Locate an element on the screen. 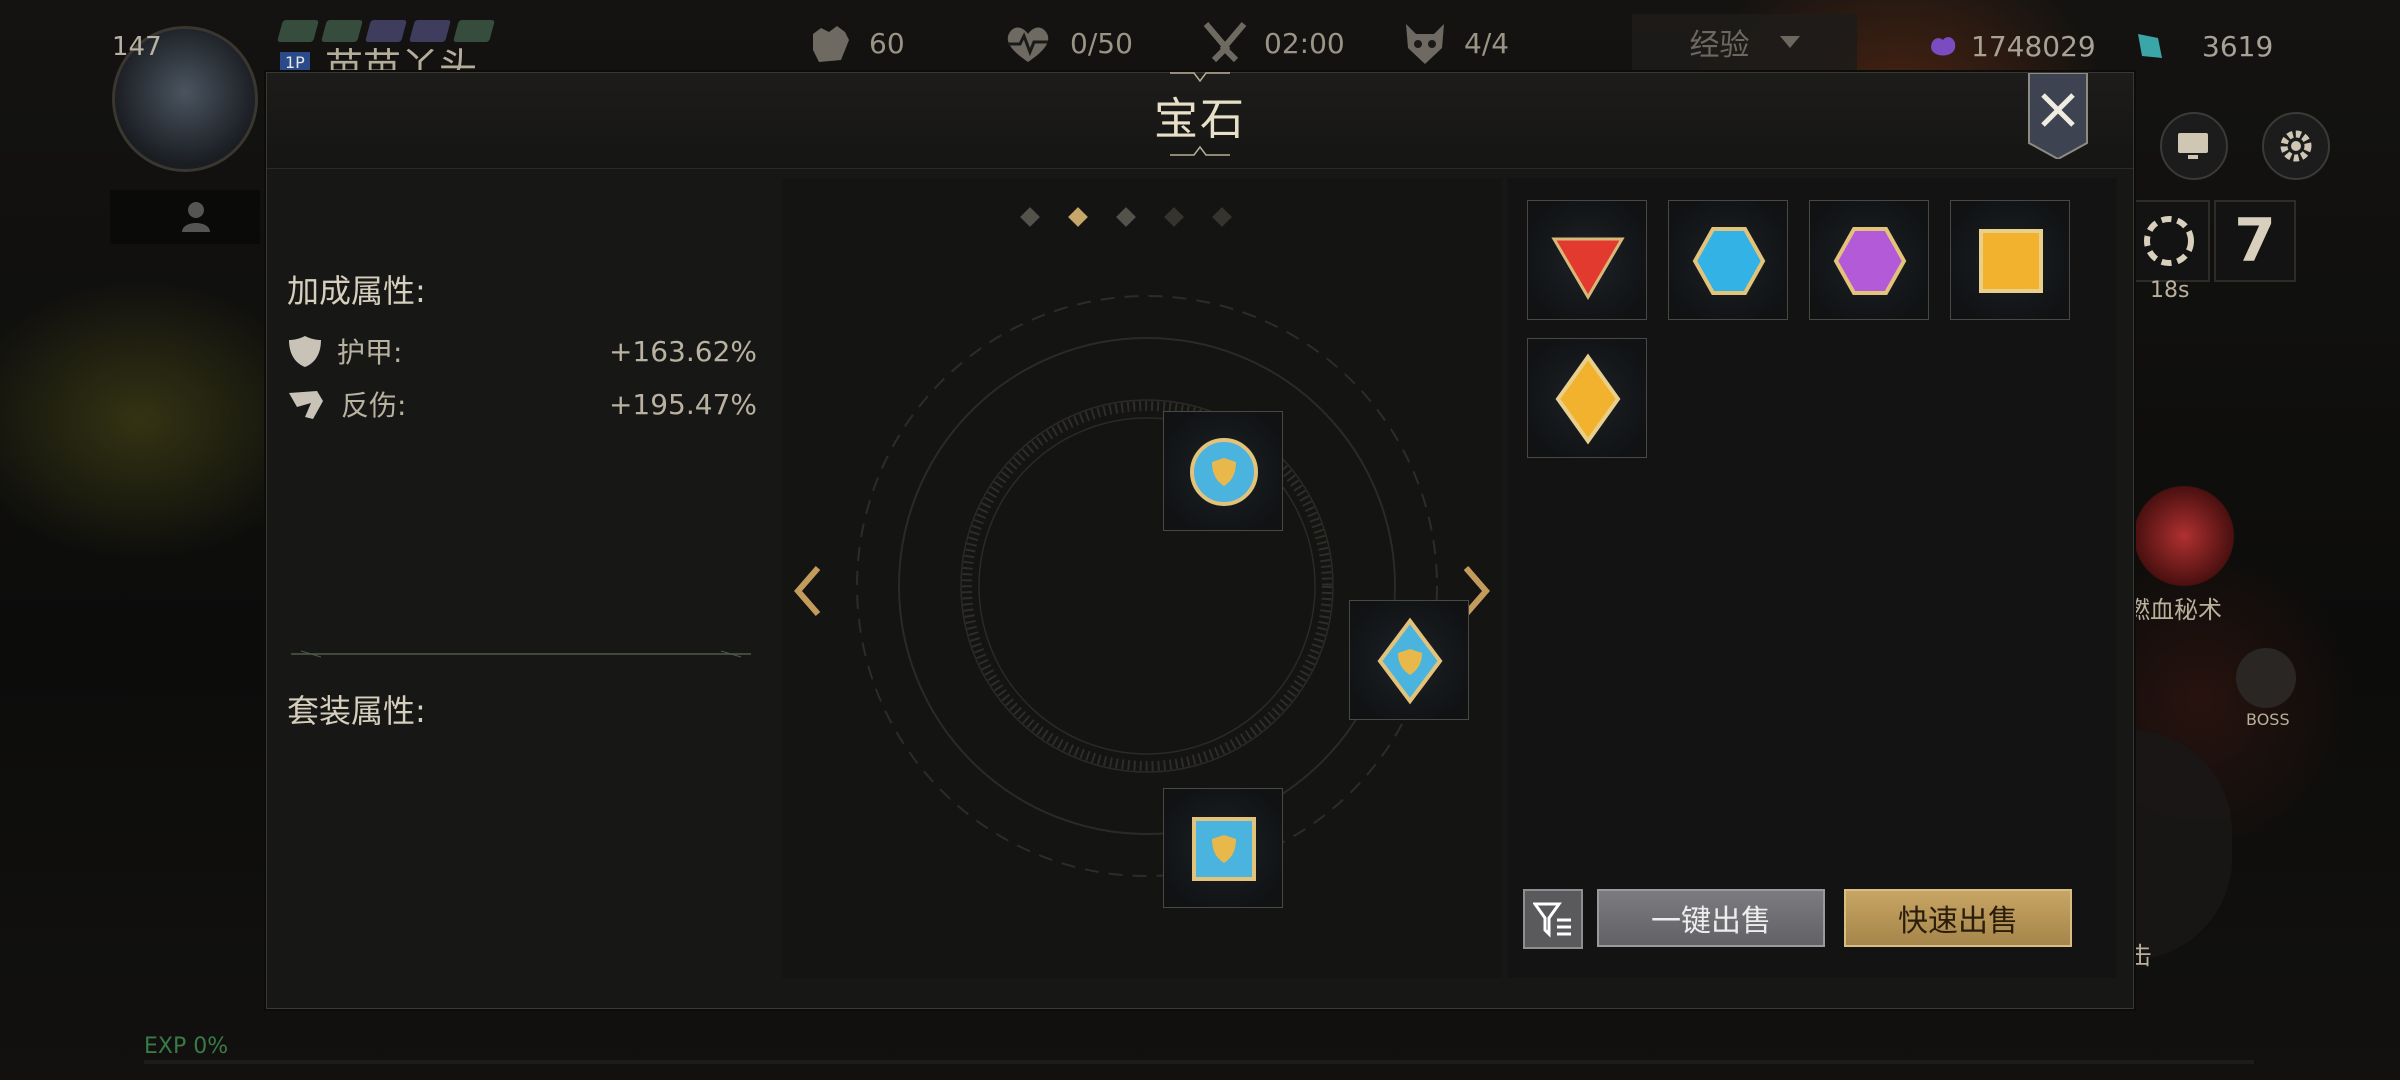  currency-value: 1748029 is located at coordinates (2033, 46).